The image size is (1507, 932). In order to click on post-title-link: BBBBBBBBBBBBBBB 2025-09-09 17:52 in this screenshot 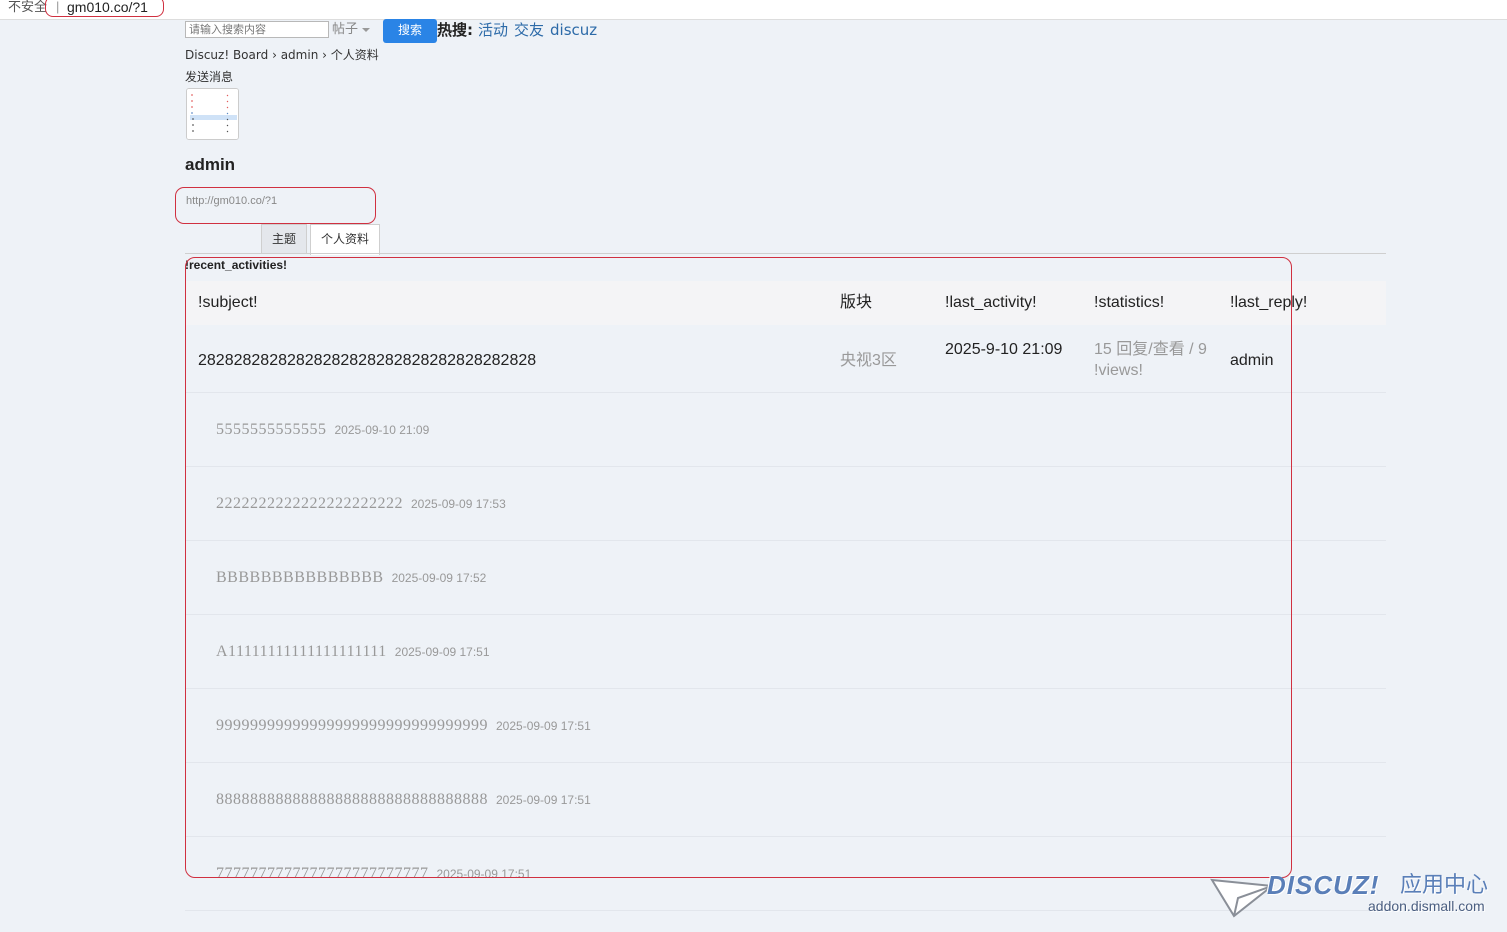, I will do `click(351, 578)`.